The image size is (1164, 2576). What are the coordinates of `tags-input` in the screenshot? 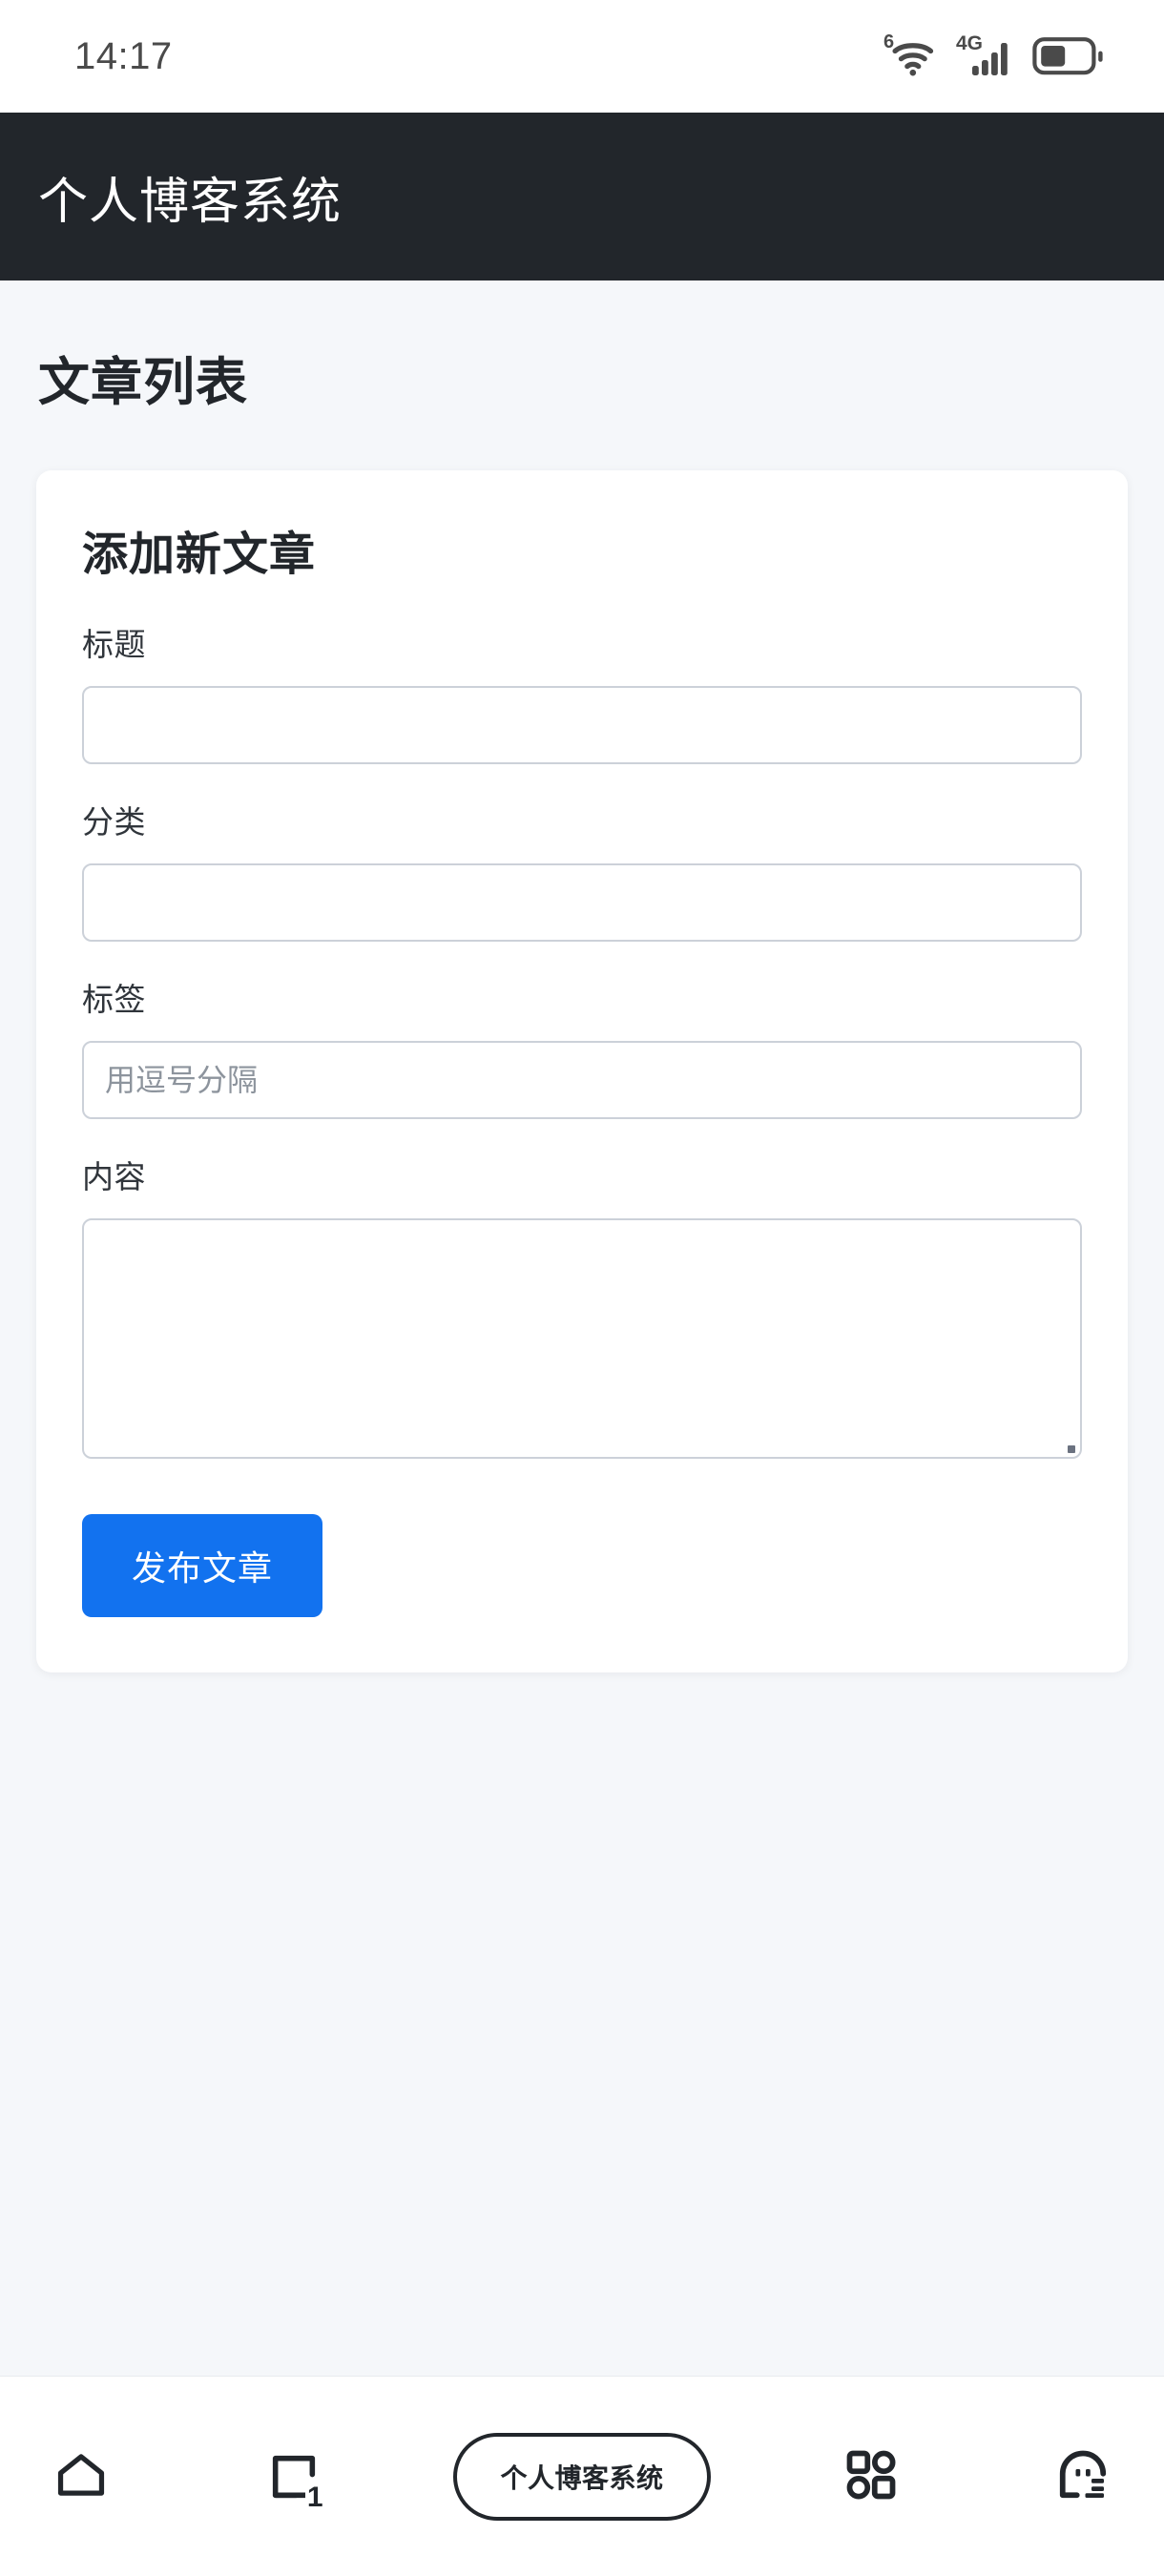 It's located at (582, 1080).